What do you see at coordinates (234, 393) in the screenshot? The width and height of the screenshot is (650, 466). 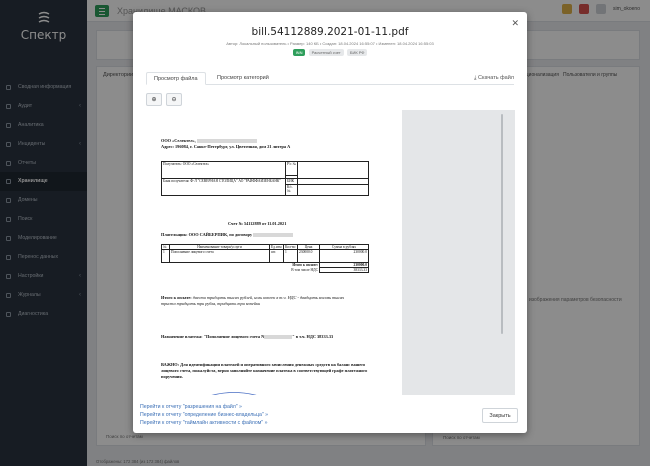 I see `stamp-fragment` at bounding box center [234, 393].